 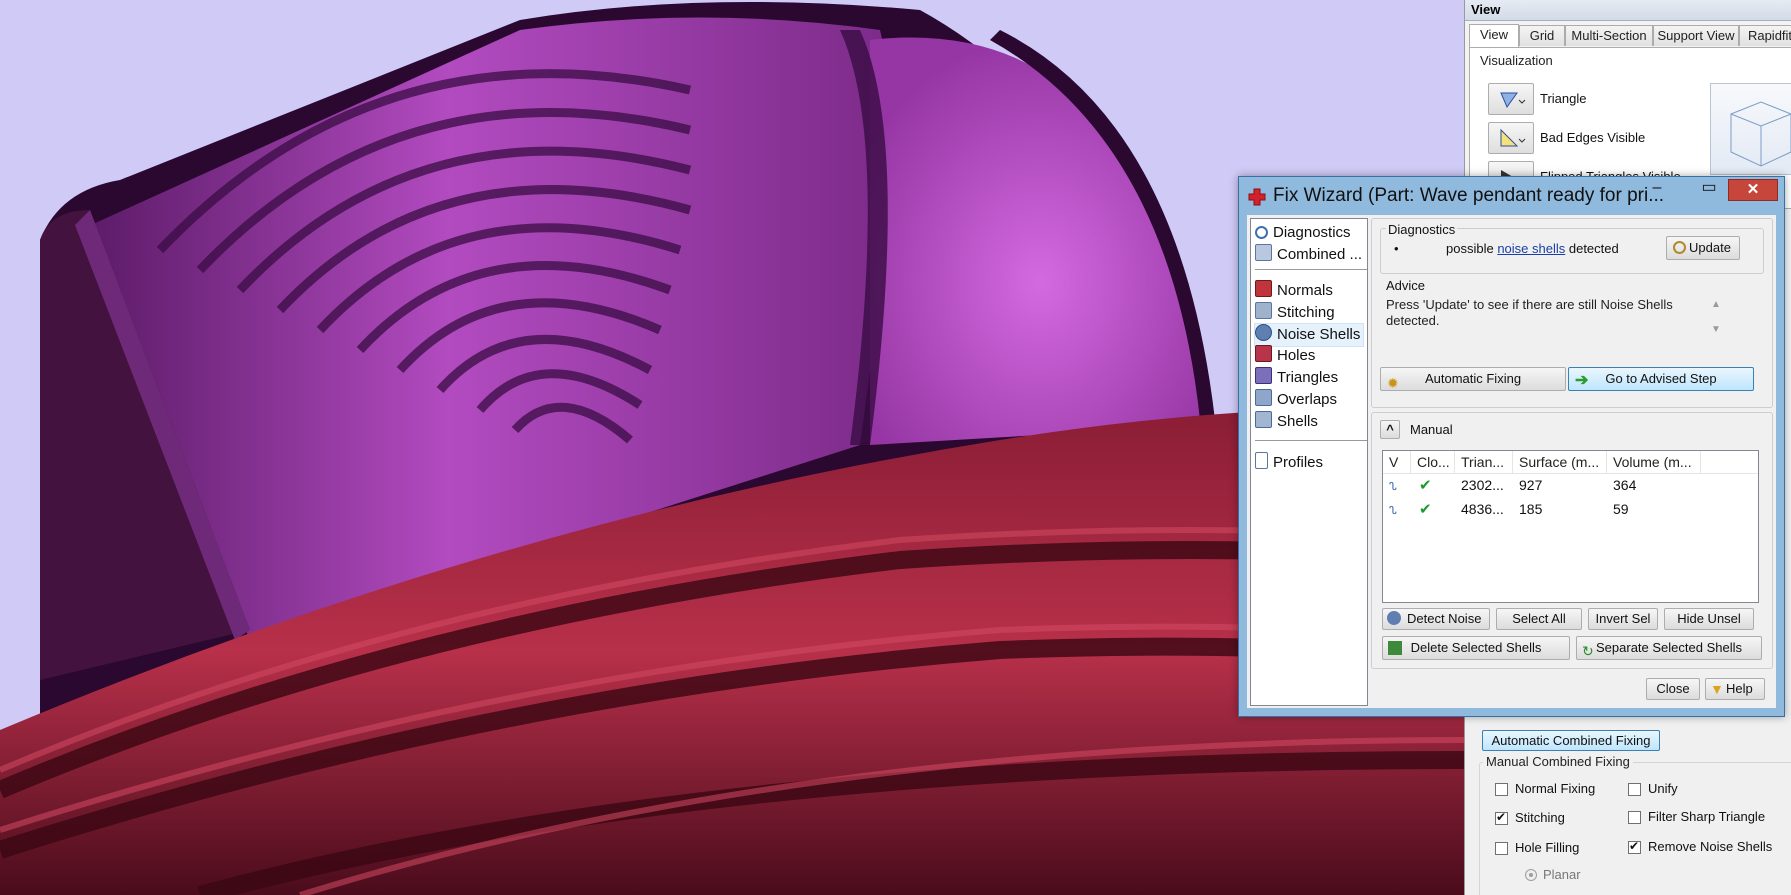 What do you see at coordinates (1394, 618) in the screenshot?
I see `noise-icon` at bounding box center [1394, 618].